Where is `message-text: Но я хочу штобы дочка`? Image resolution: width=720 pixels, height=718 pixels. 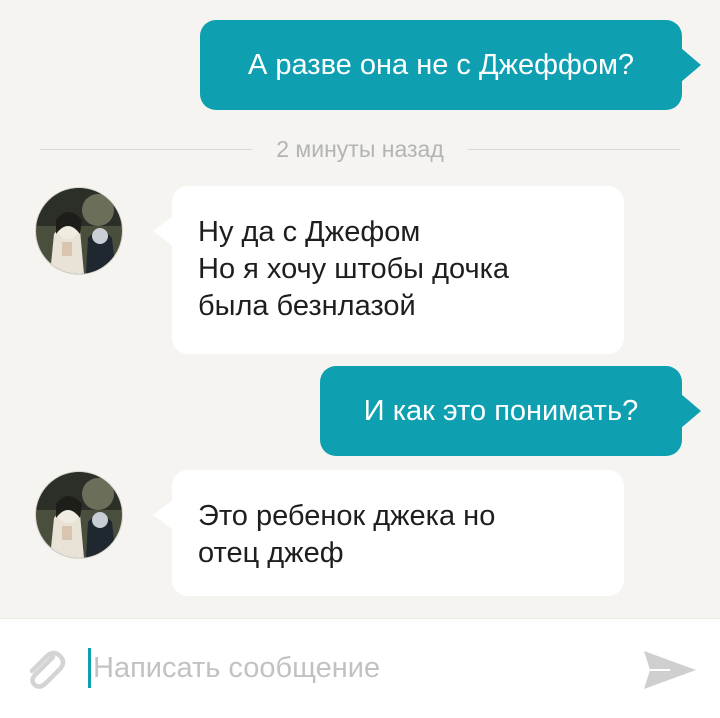
message-text: Но я хочу штобы дочка is located at coordinates (354, 269).